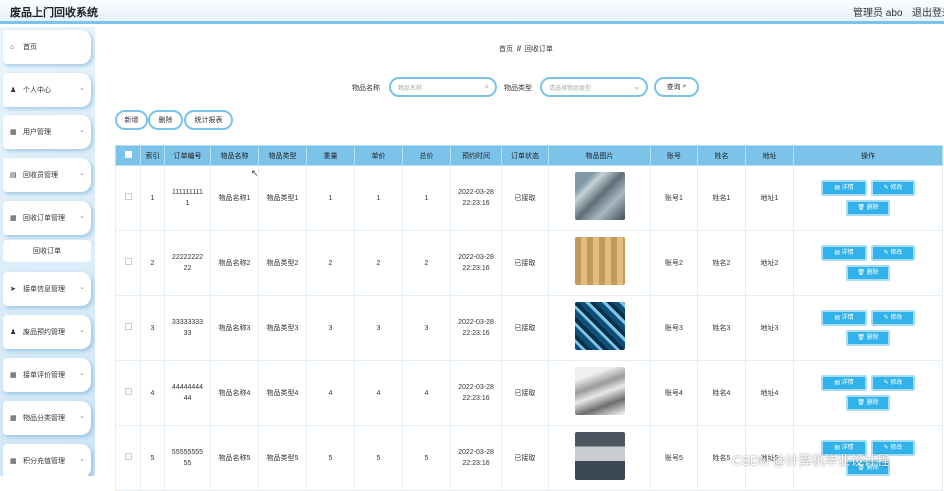 This screenshot has width=944, height=491. Describe the element at coordinates (330, 393) in the screenshot. I see `cell-w: 4` at that location.